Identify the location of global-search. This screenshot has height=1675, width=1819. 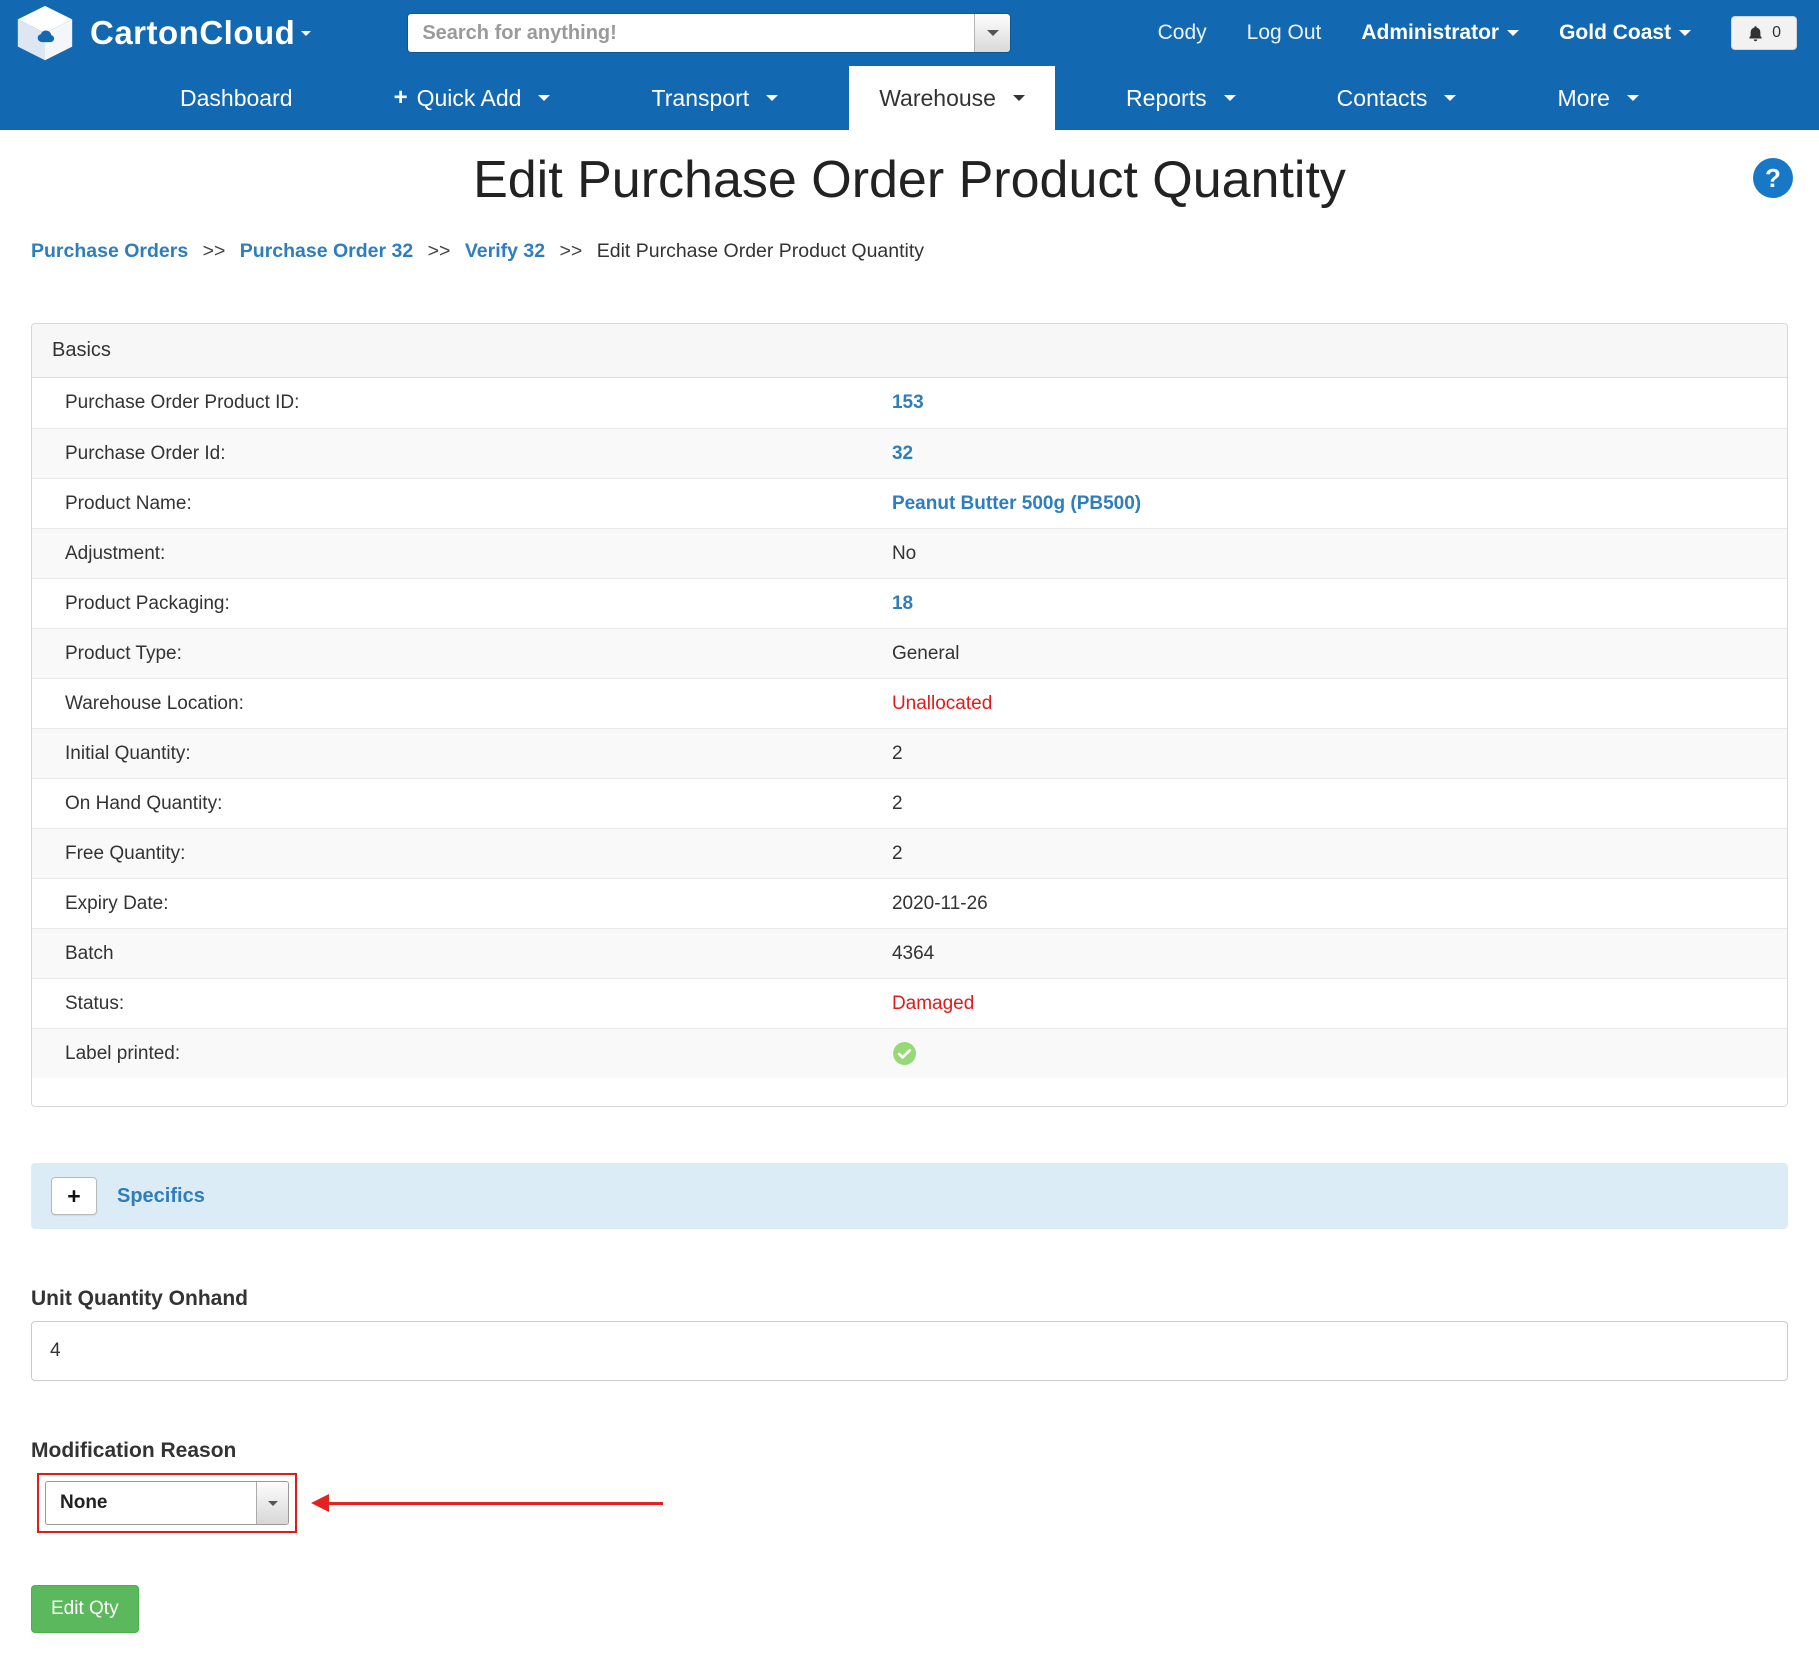
(709, 33).